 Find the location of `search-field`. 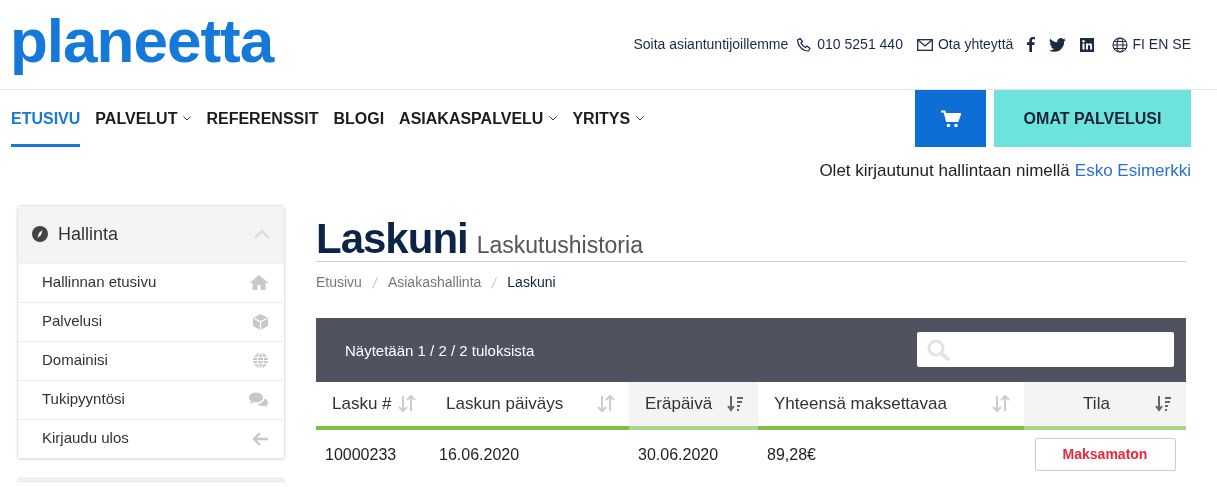

search-field is located at coordinates (1045, 349).